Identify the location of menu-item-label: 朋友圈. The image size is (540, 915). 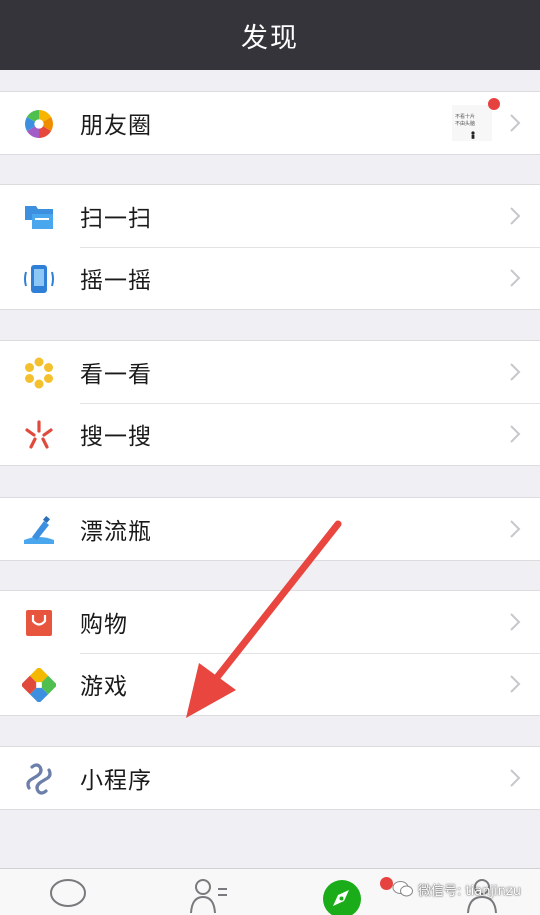
(116, 126).